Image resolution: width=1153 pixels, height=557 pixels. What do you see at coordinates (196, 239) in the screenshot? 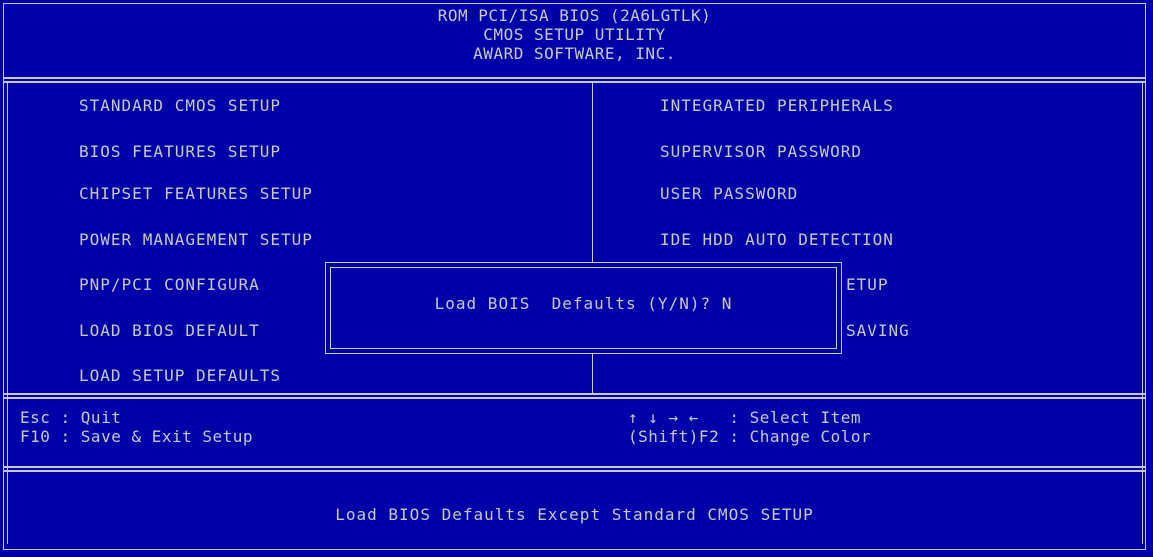
I see `menu-power-management-setup: POWER MANAGEMENT SETUP` at bounding box center [196, 239].